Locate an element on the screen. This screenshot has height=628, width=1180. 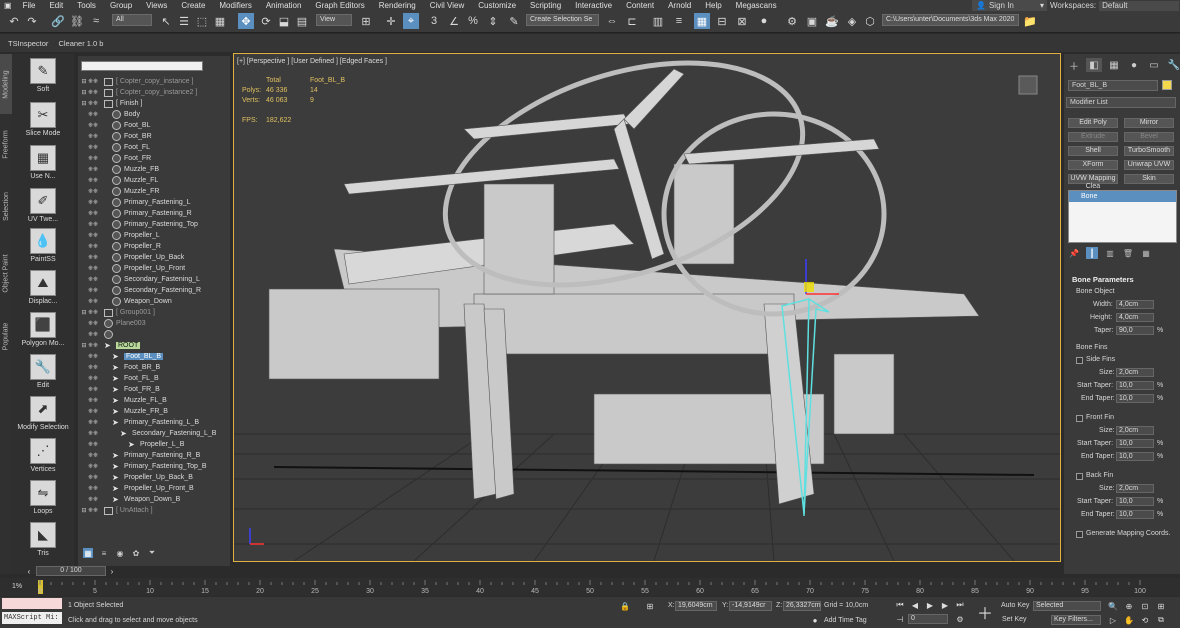
modifier-list-dropdown: Modifier List is located at coordinates (1121, 102).